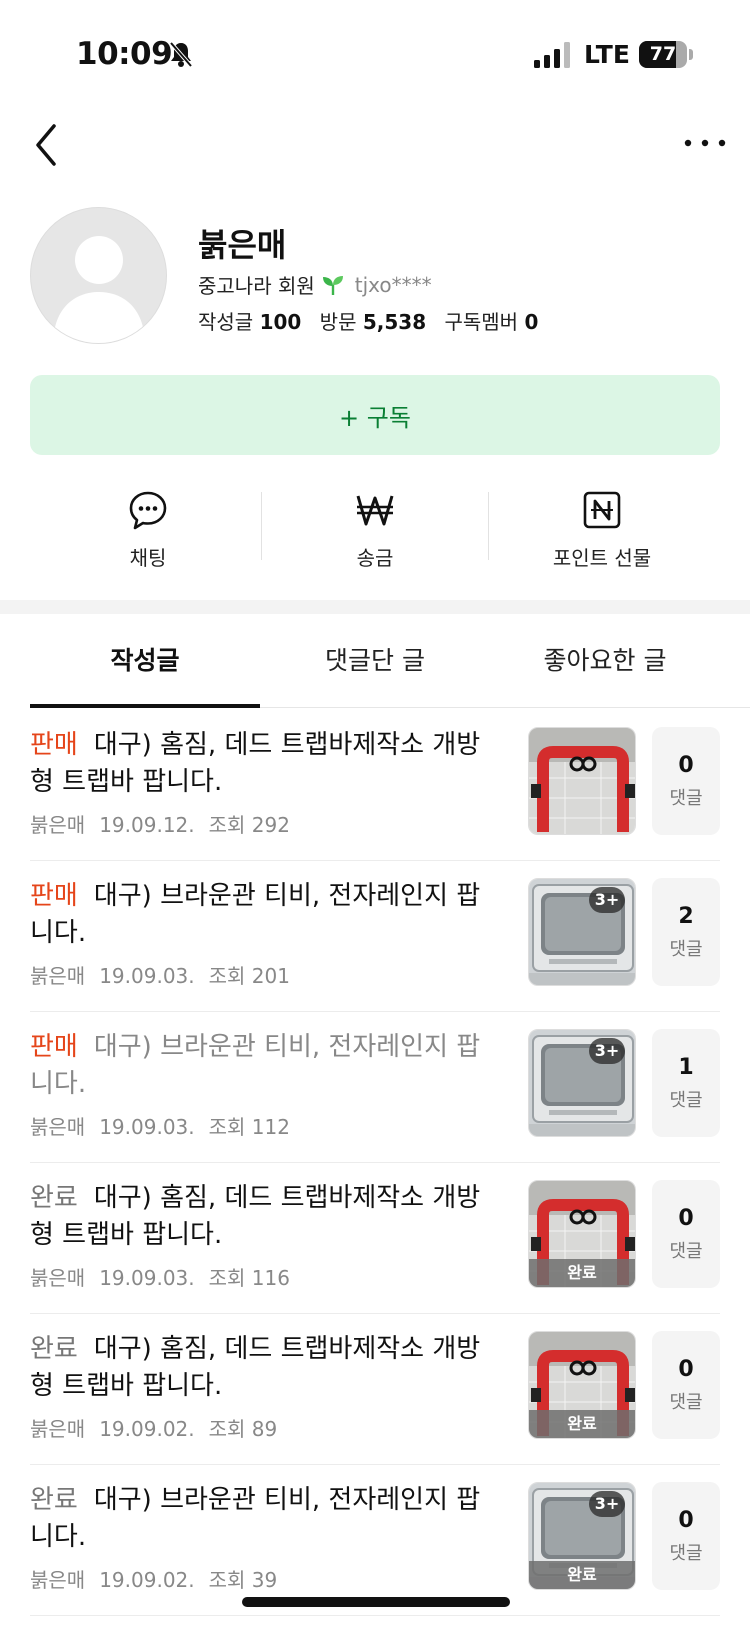 This screenshot has height=1626, width=750. I want to click on more-options-button, so click(705, 146).